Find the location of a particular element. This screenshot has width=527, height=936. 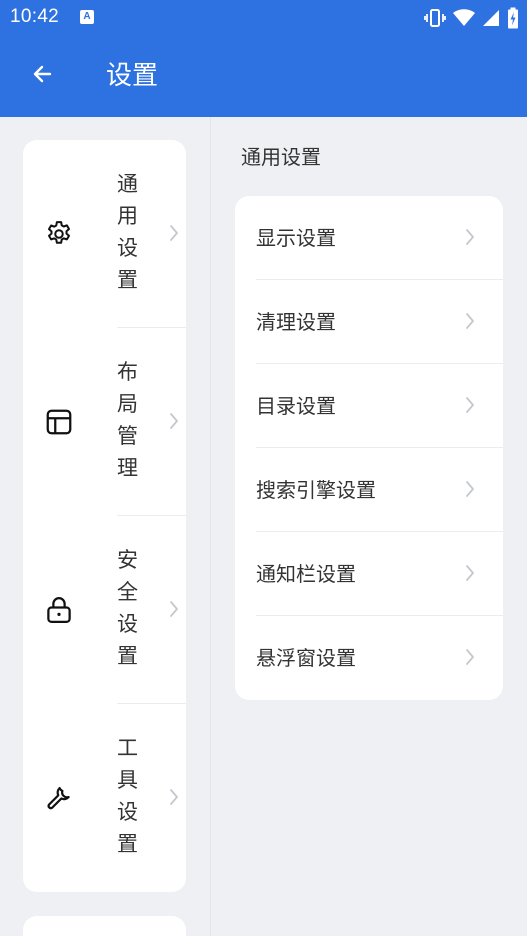

list-item-label: 搜索引擎设置 is located at coordinates (316, 490).